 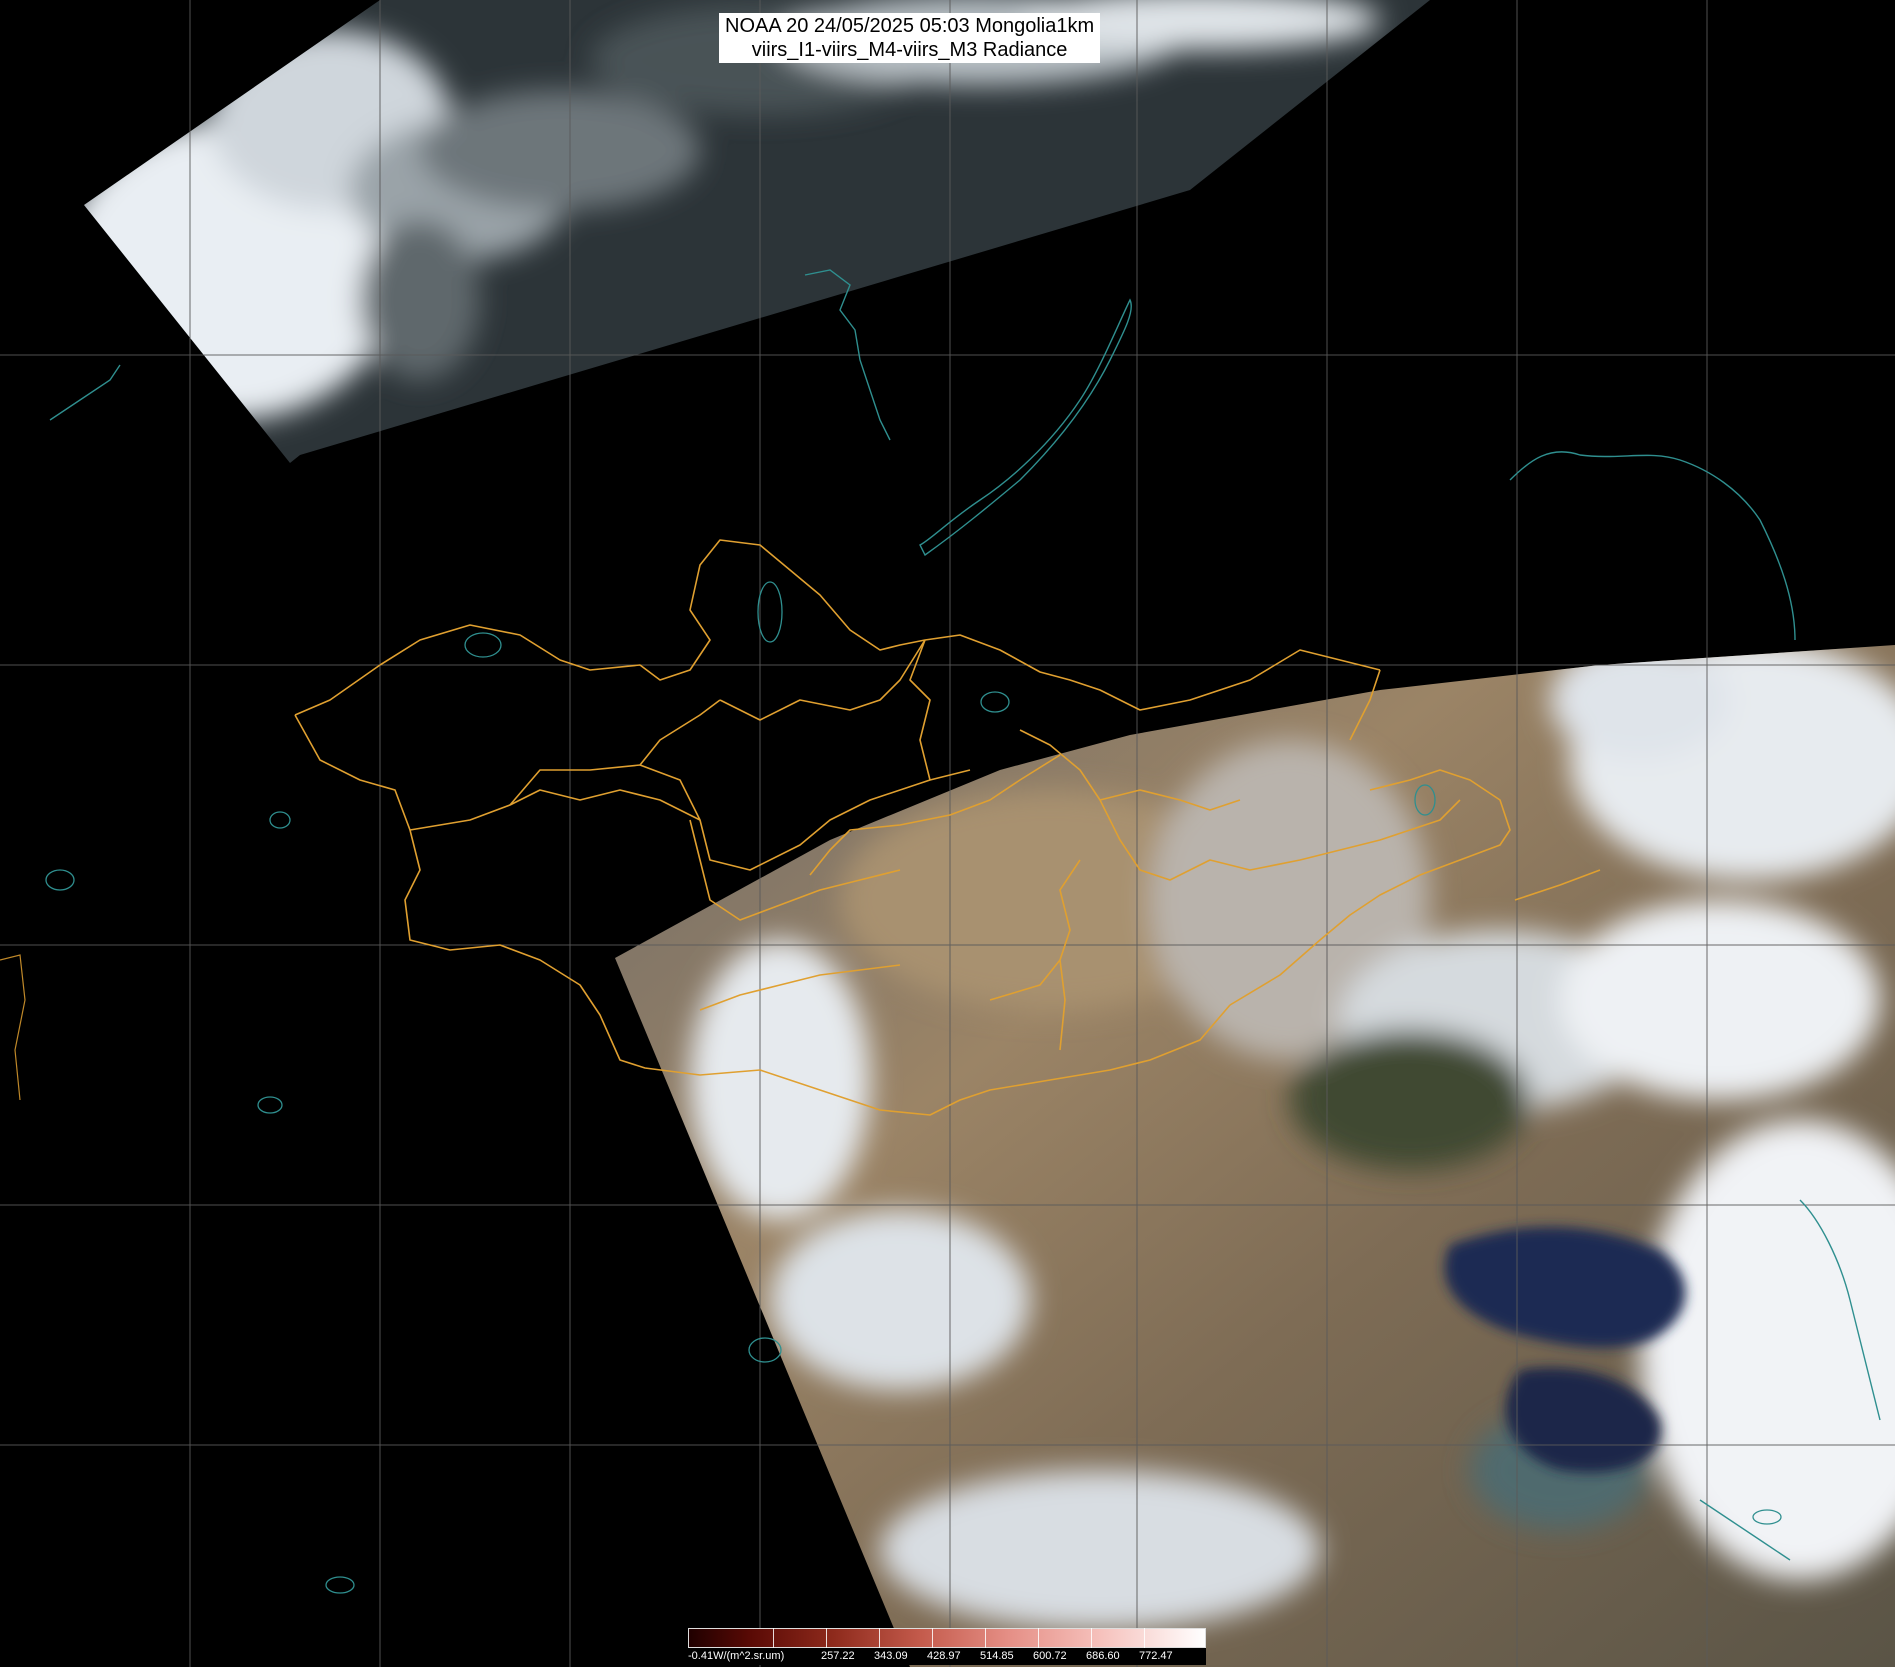 I want to click on colorbar-tick-label: 428.97, so click(x=944, y=1656).